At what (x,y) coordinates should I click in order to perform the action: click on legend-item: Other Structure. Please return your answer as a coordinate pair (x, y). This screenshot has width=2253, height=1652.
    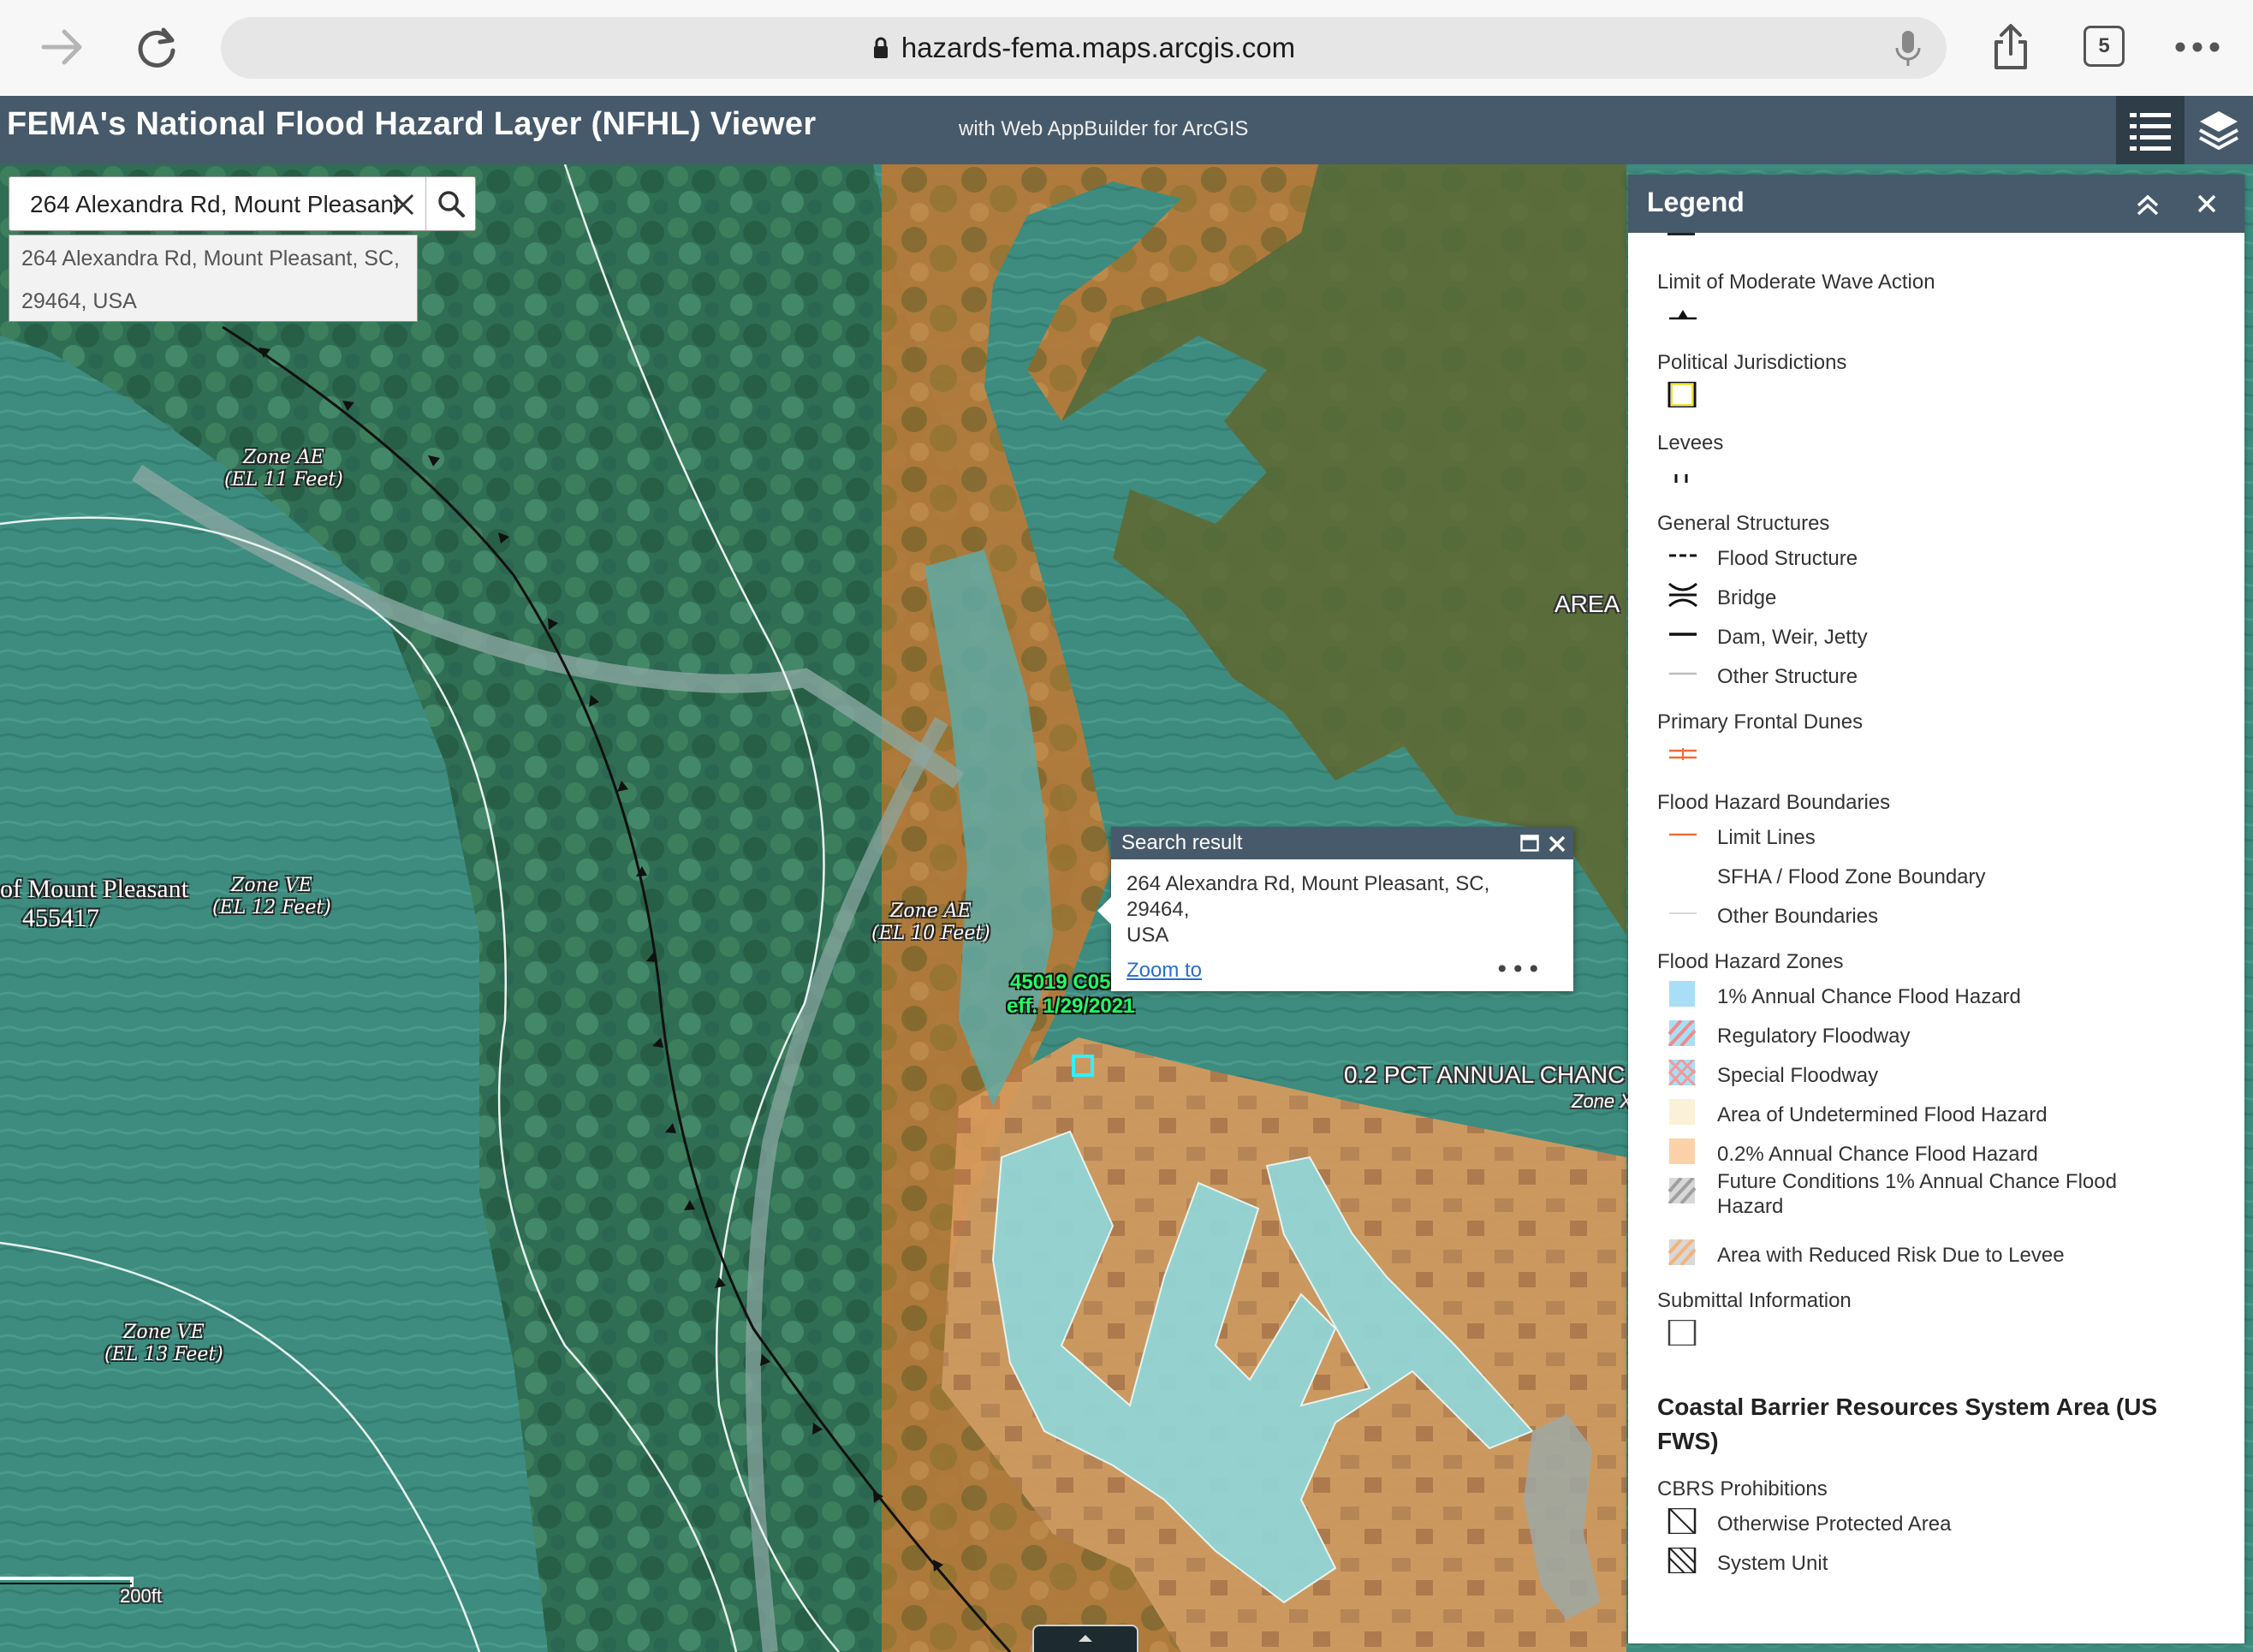
    Looking at the image, I should click on (1788, 676).